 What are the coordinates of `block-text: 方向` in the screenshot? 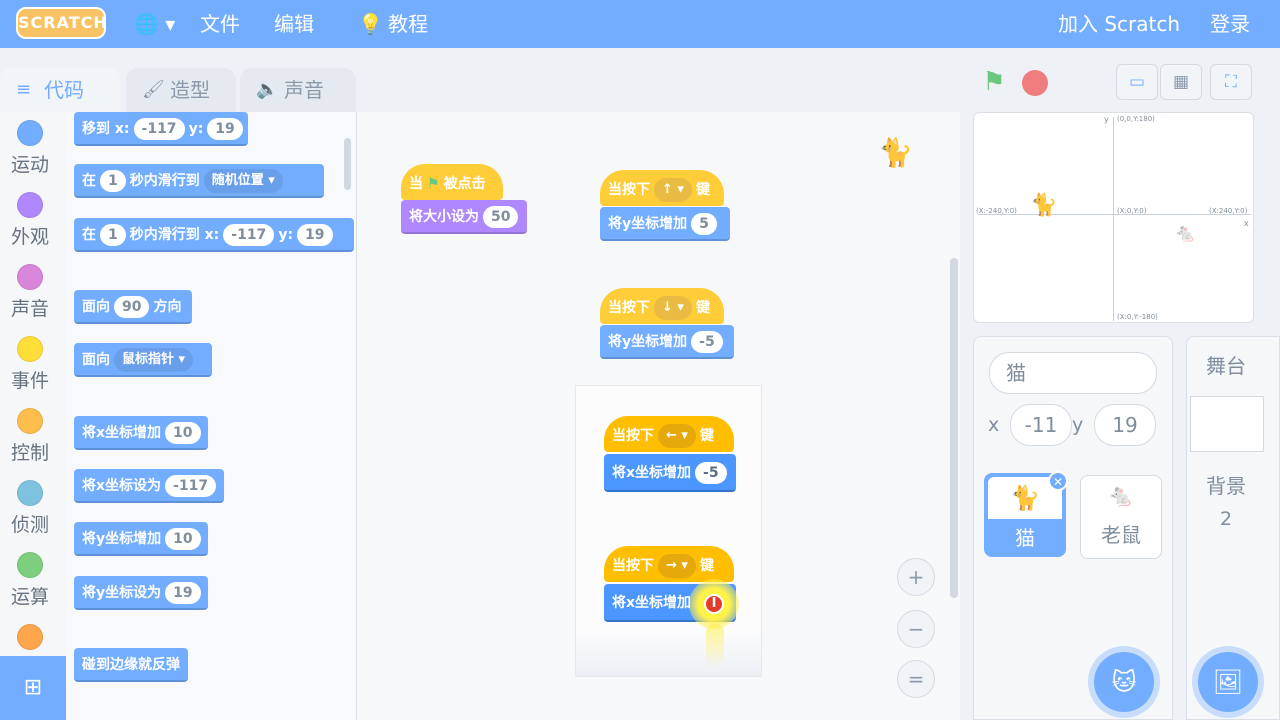 It's located at (167, 307).